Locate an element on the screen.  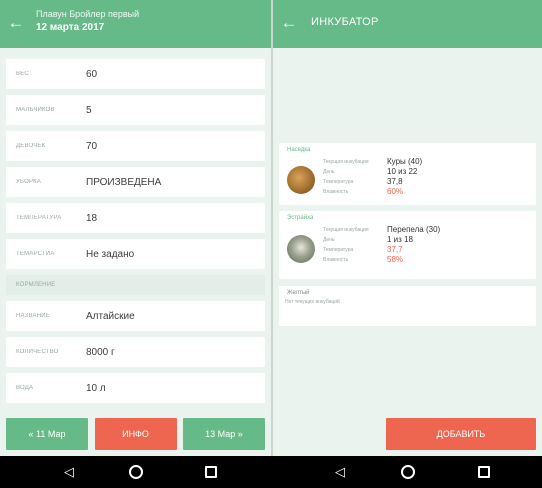
app-bar: ← Плавун Бройлер первый 12 марта 2017 is located at coordinates (135, 24).